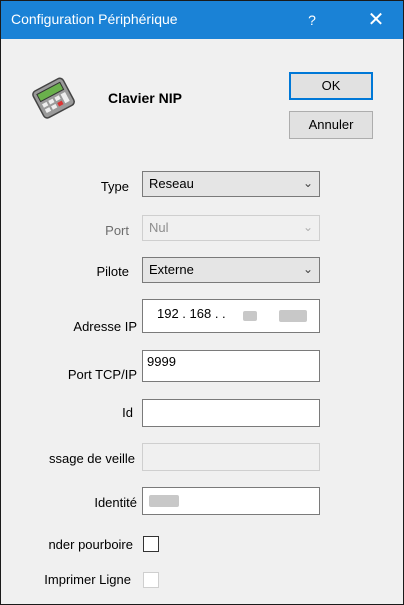 Image resolution: width=404 pixels, height=605 pixels. I want to click on pilote-label: Pilote, so click(112, 271).